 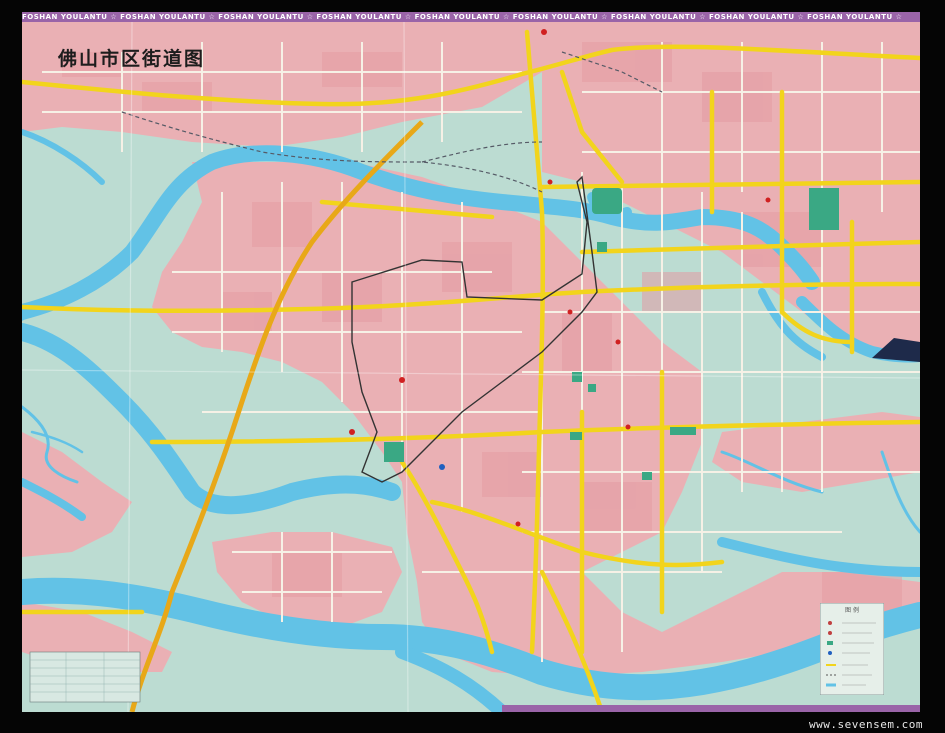 What do you see at coordinates (132, 59) in the screenshot?
I see `map-title: 佛山市区街道图` at bounding box center [132, 59].